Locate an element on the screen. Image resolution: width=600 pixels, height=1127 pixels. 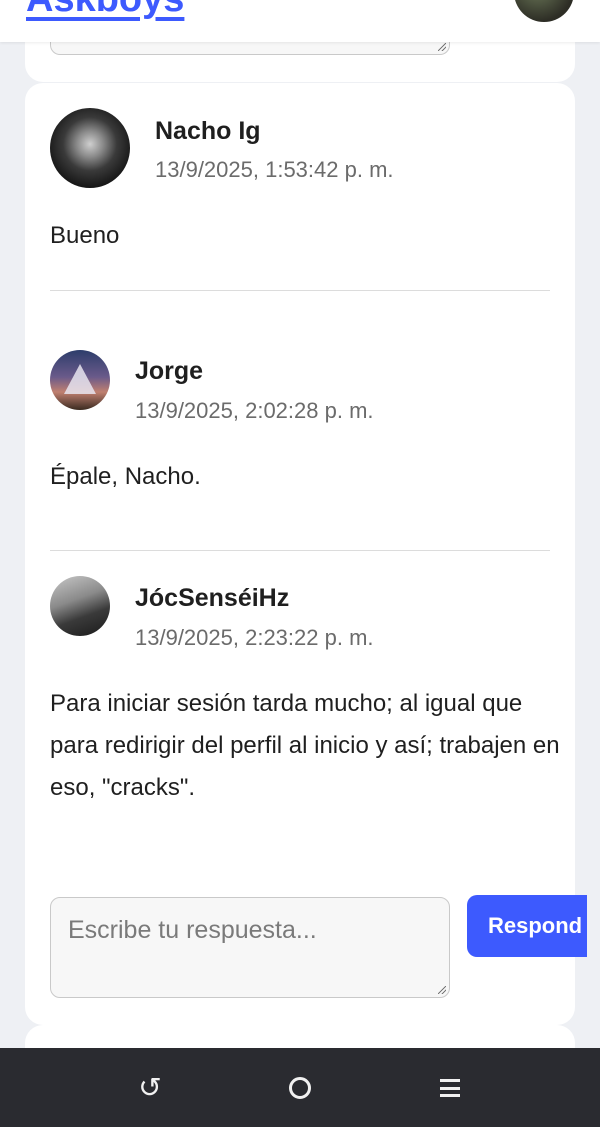
system-navbar: ↺ is located at coordinates (300, 1087).